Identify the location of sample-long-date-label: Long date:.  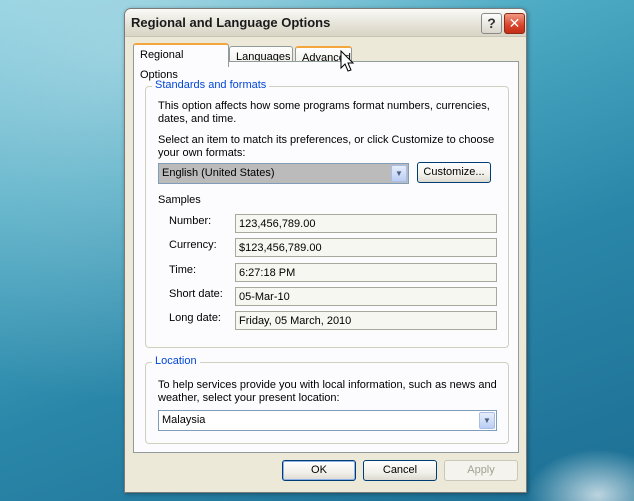
(195, 318).